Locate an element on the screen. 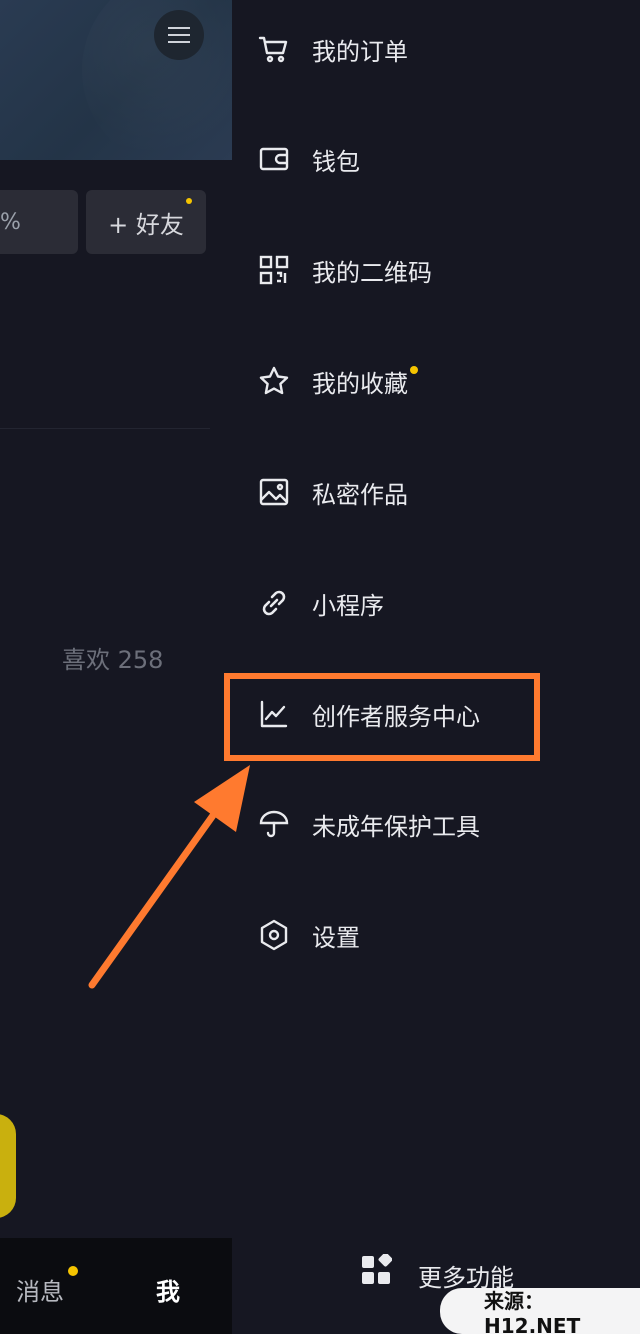 The image size is (640, 1334). drawer-item-label: 我的订单 is located at coordinates (360, 51).